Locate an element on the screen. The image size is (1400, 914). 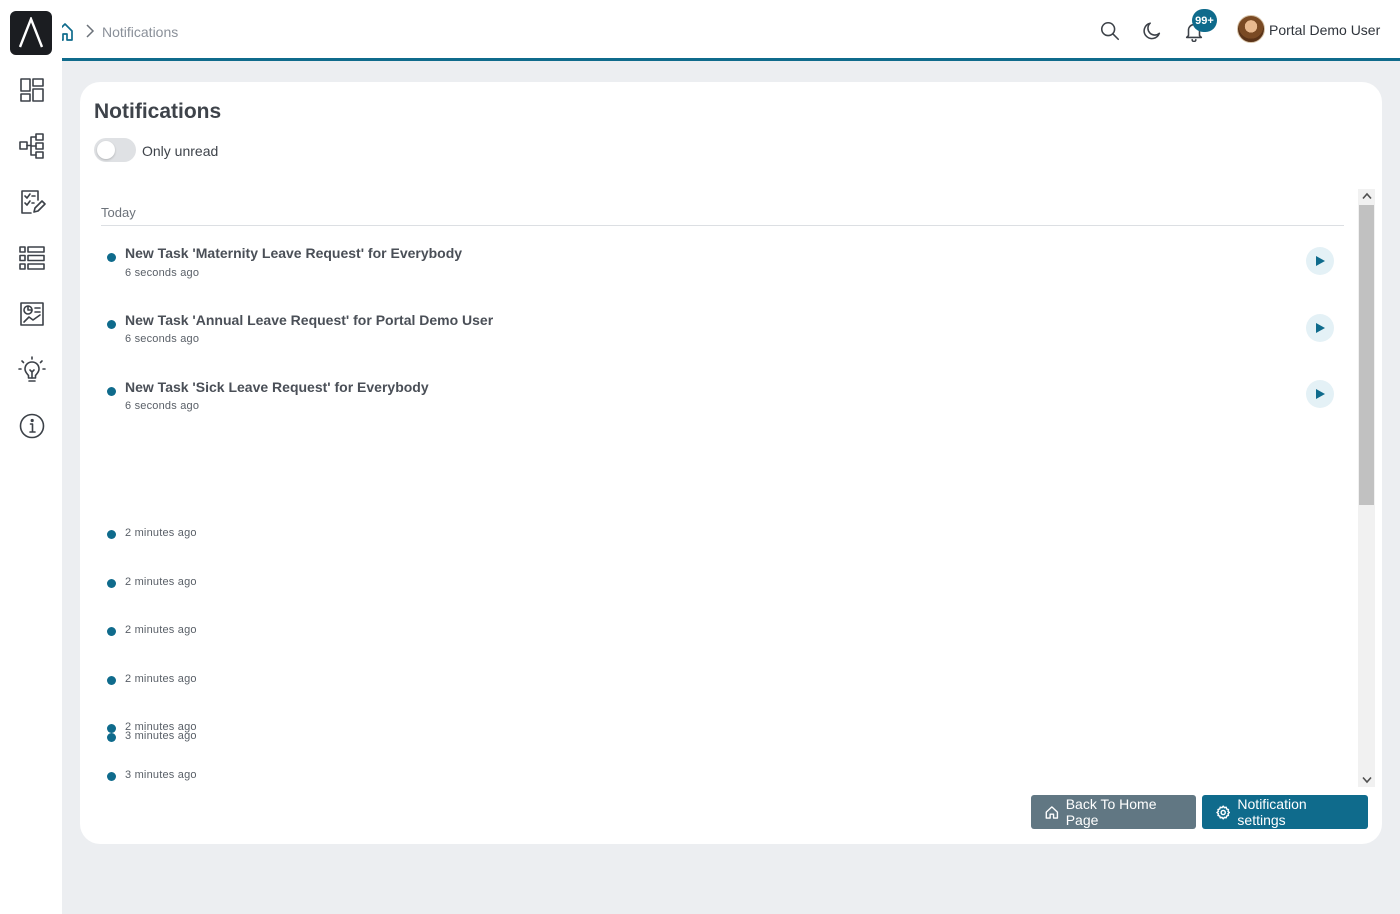
sidebar-item-dashboard is located at coordinates (32, 90).